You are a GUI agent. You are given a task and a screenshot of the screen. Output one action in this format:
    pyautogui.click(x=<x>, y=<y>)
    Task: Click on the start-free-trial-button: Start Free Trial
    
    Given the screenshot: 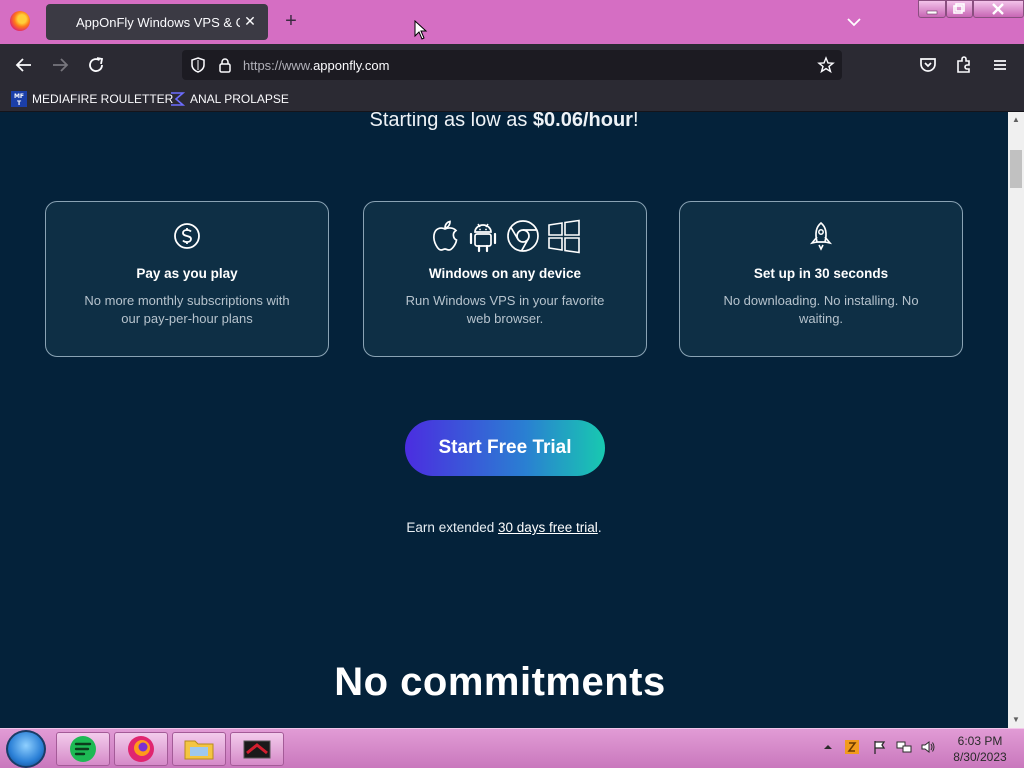 What is the action you would take?
    pyautogui.click(x=505, y=448)
    